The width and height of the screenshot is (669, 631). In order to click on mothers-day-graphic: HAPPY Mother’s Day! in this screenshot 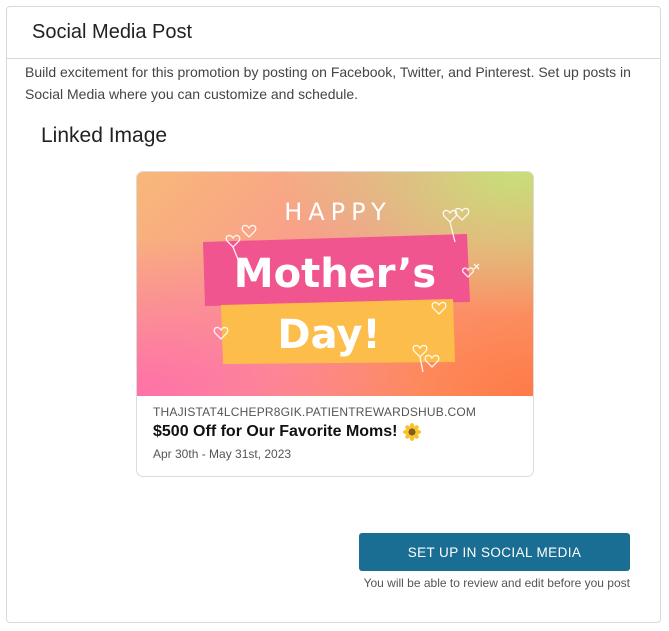, I will do `click(341, 285)`.